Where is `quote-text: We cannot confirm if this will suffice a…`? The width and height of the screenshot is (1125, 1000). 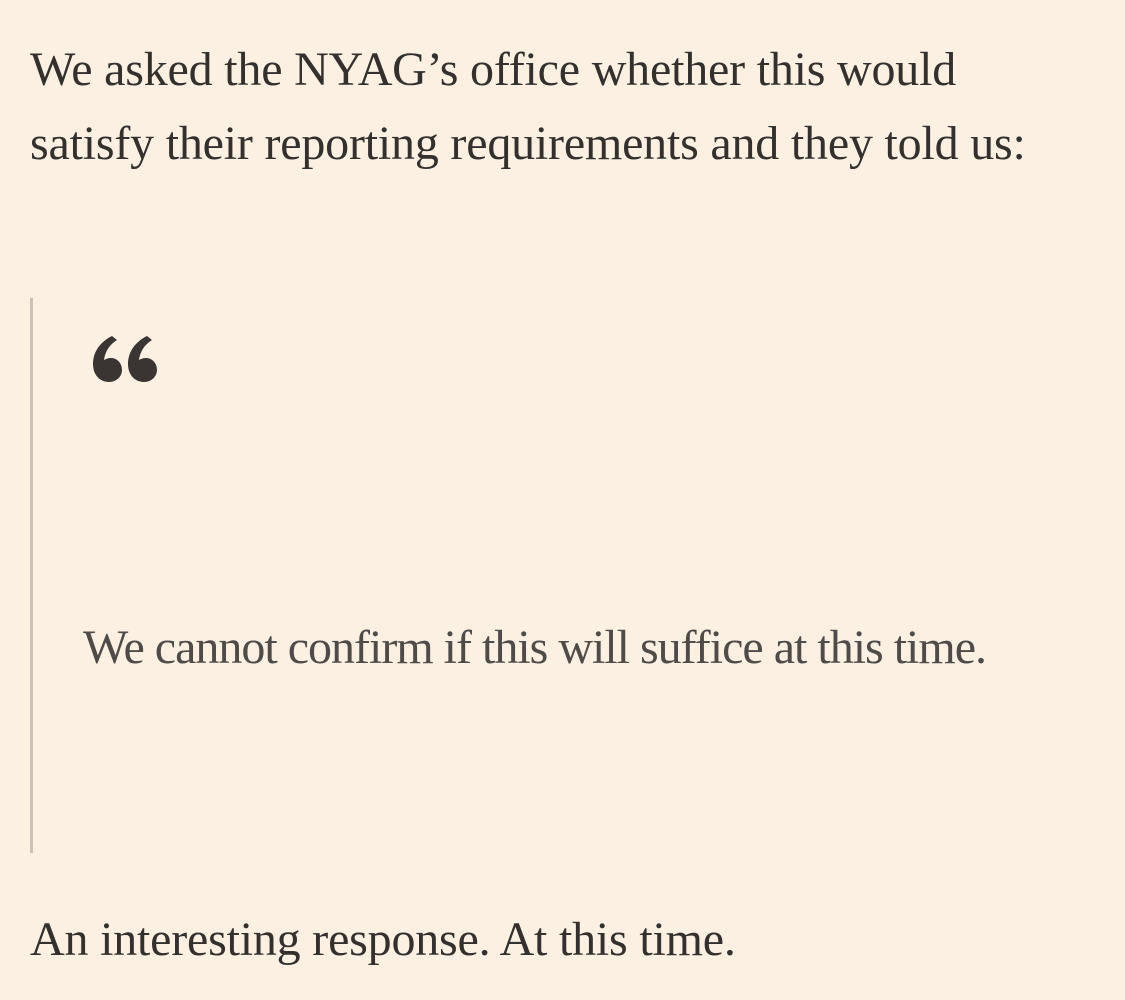 quote-text: We cannot confirm if this will suffice a… is located at coordinates (535, 647).